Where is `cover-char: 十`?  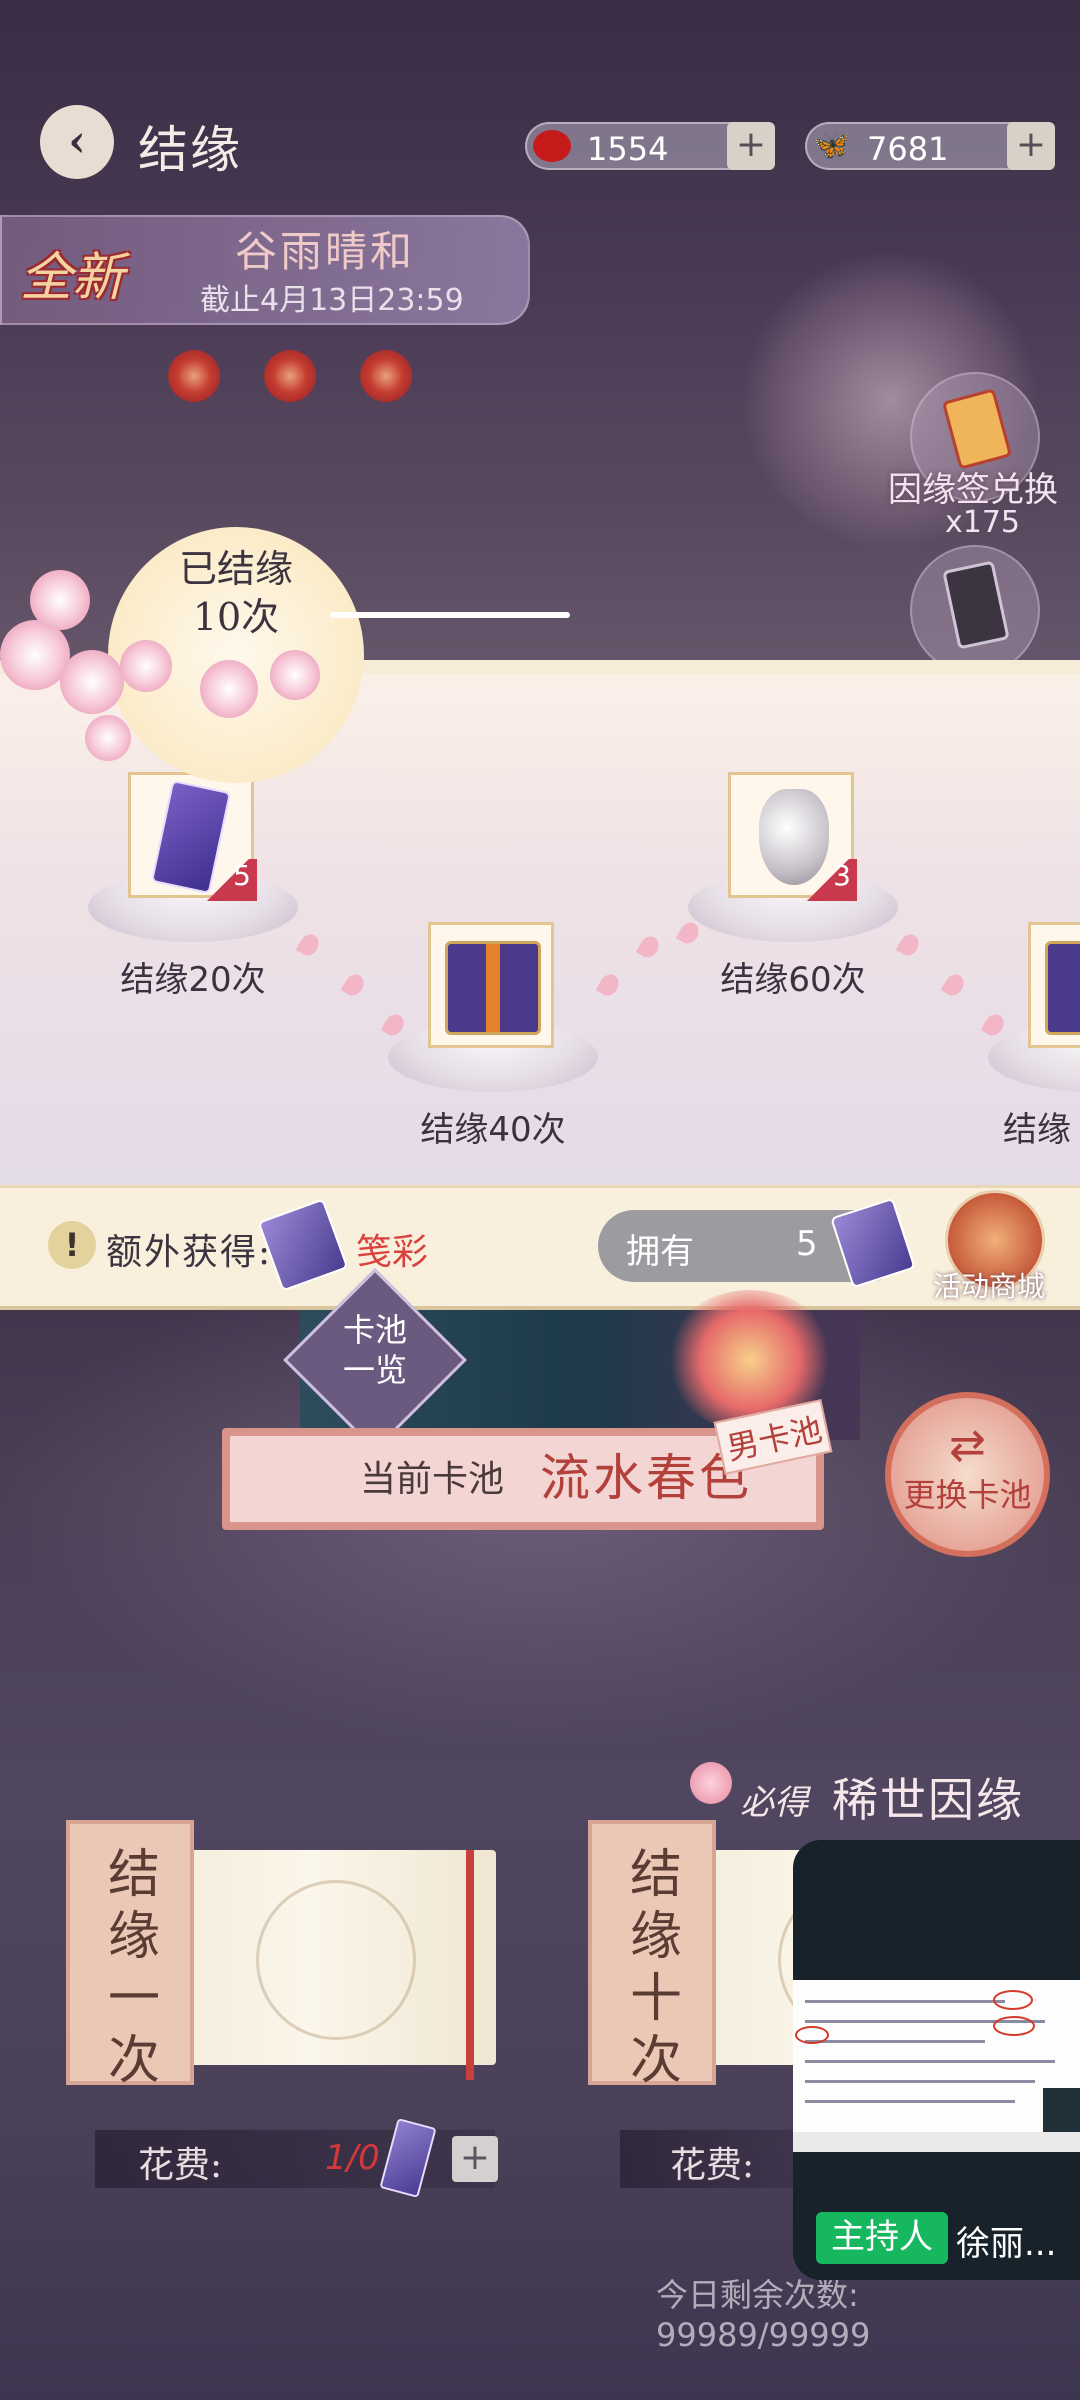 cover-char: 十 is located at coordinates (655, 1999).